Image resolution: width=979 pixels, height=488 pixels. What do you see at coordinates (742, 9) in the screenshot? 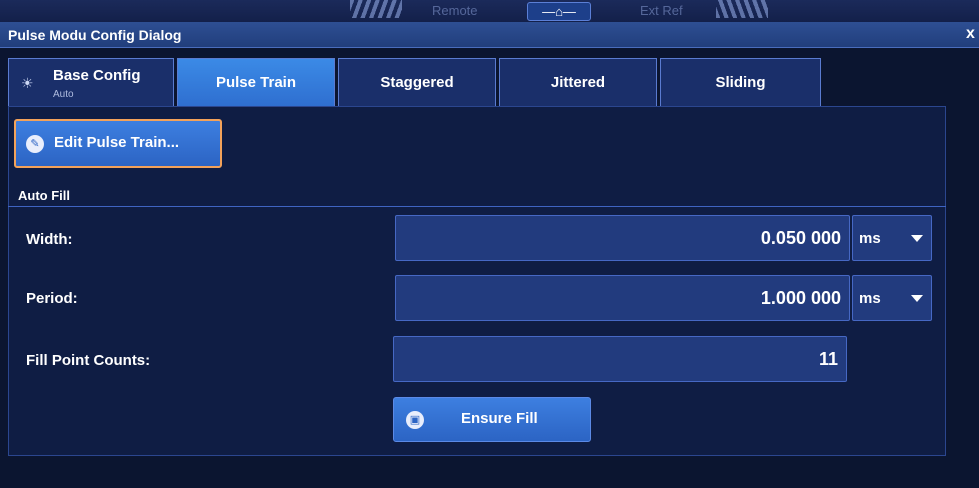
I see `decorative-stripes-right` at bounding box center [742, 9].